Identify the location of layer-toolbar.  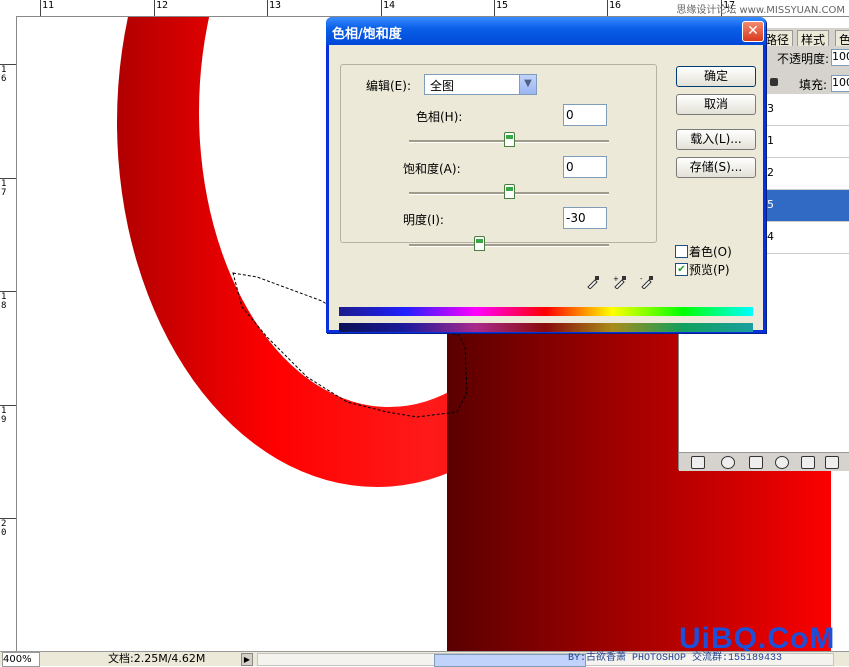
(764, 461).